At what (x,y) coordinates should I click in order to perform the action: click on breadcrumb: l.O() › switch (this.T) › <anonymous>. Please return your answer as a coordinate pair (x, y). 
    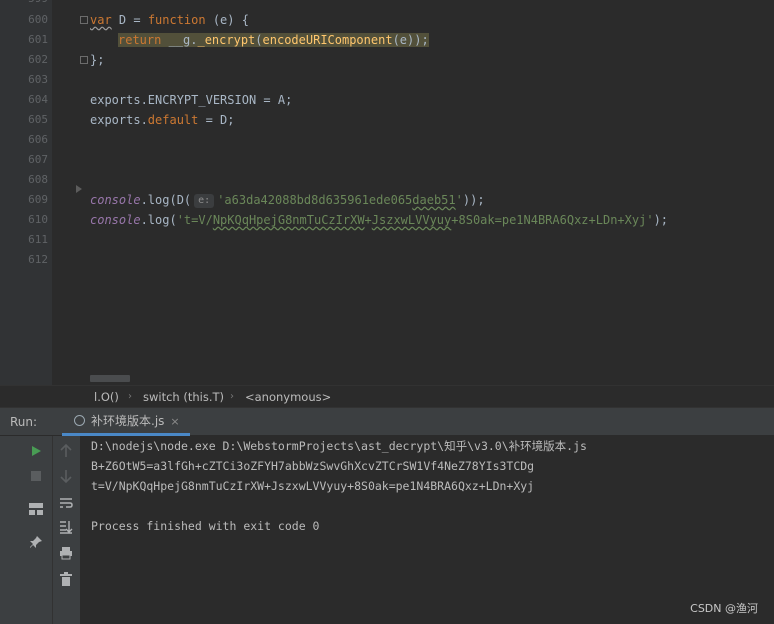
    Looking at the image, I should click on (387, 396).